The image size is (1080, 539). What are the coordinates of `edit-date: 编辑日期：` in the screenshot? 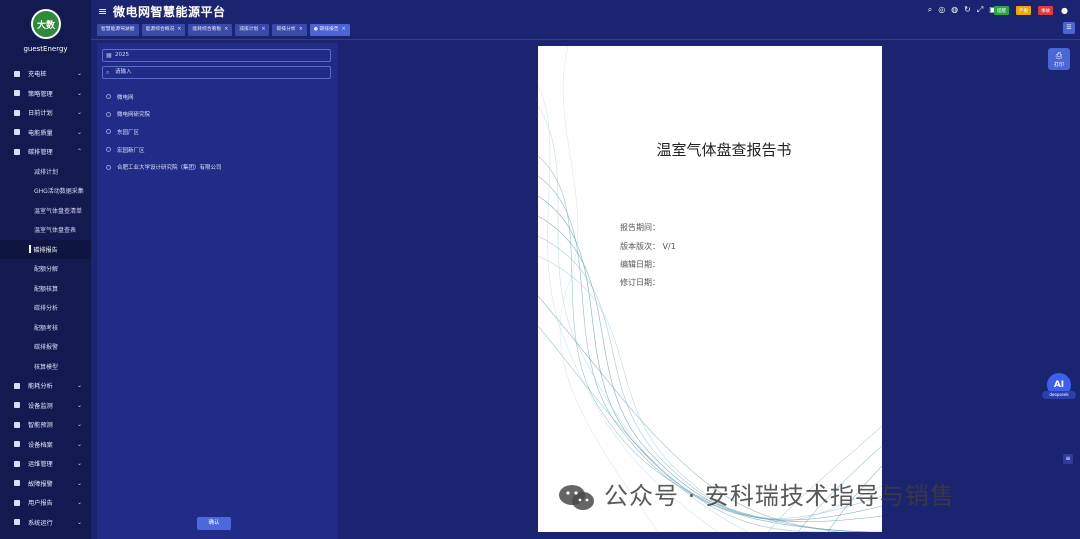 It's located at (640, 264).